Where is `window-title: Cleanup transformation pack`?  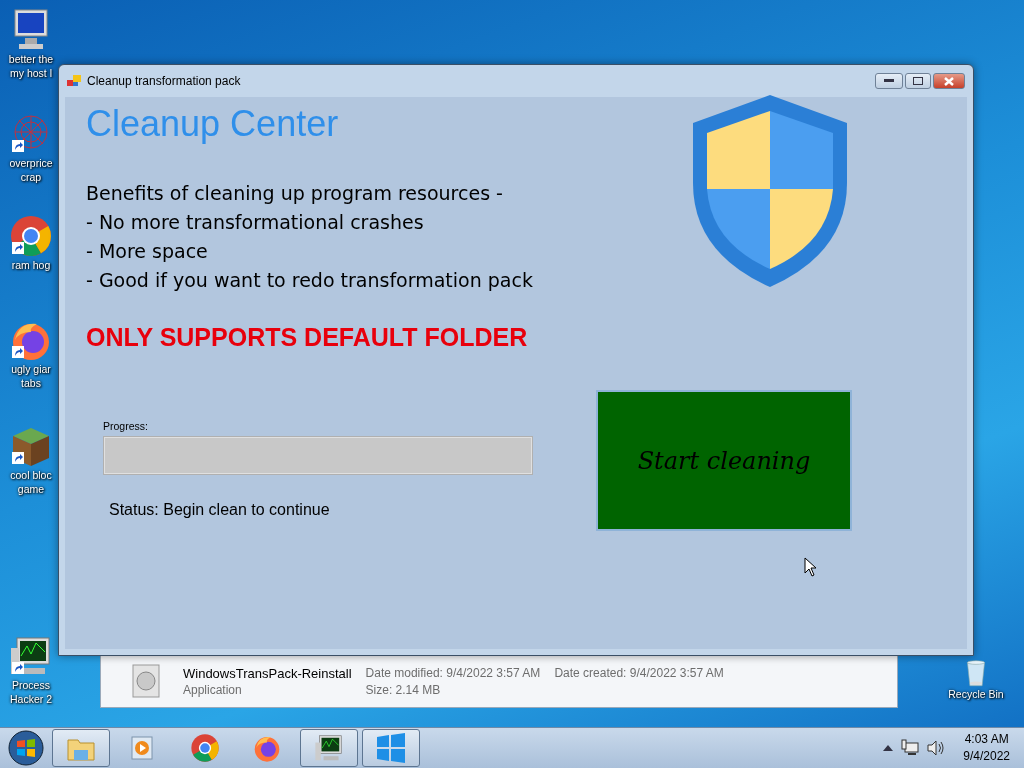
window-title: Cleanup transformation pack is located at coordinates (164, 81).